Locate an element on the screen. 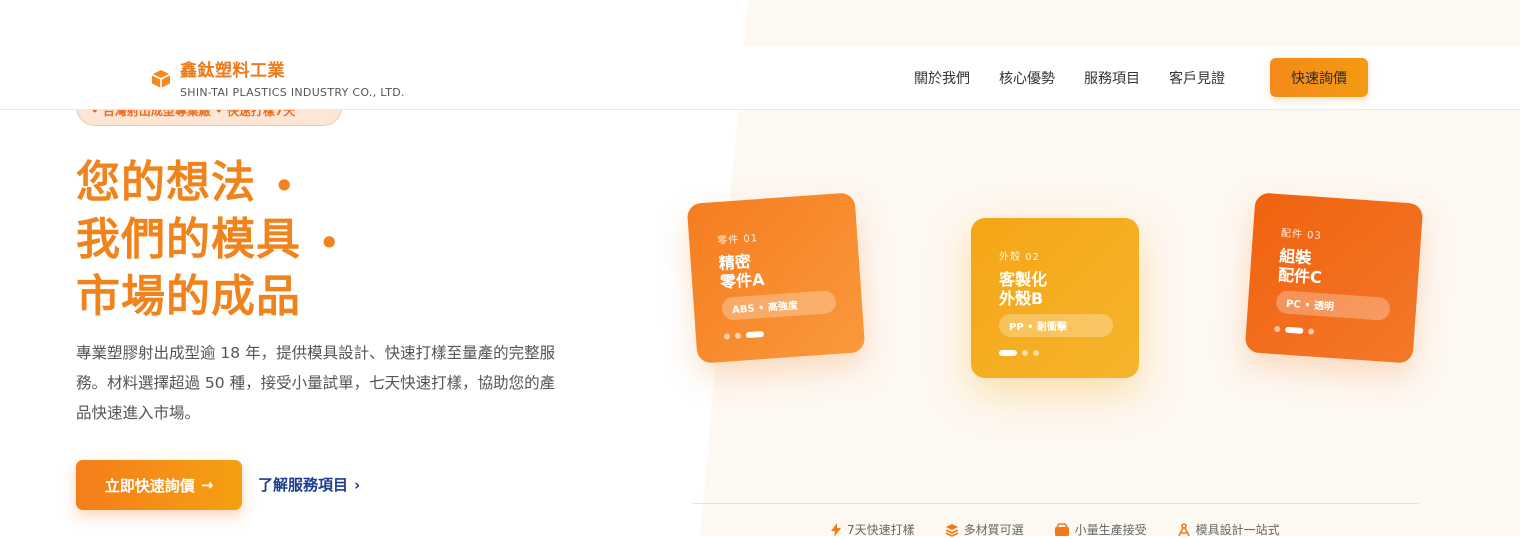  chevron-right-icon: › is located at coordinates (357, 484).